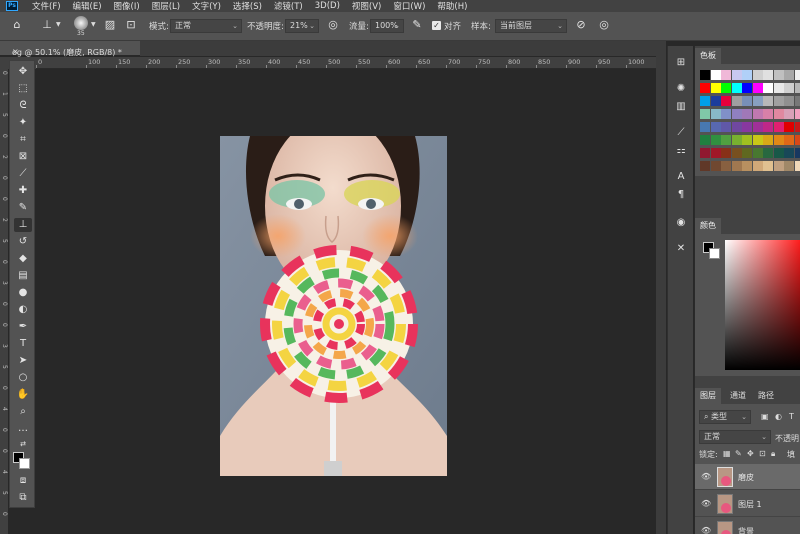 This screenshot has width=800, height=534. What do you see at coordinates (714, 253) in the screenshot?
I see `color-bg-swatch` at bounding box center [714, 253].